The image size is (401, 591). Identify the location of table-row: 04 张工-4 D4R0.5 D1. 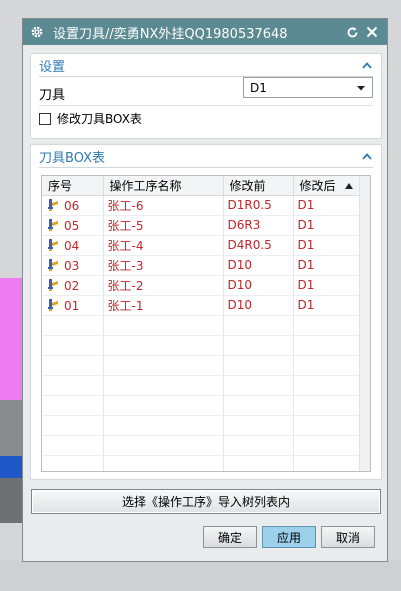
(201, 245).